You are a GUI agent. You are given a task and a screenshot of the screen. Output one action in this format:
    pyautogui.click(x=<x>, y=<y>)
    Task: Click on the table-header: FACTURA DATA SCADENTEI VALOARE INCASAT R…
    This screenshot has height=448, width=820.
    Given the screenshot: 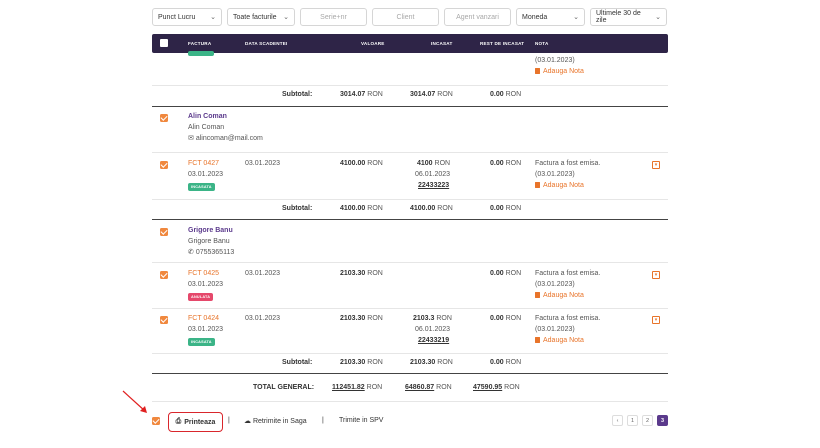 What is the action you would take?
    pyautogui.click(x=410, y=43)
    